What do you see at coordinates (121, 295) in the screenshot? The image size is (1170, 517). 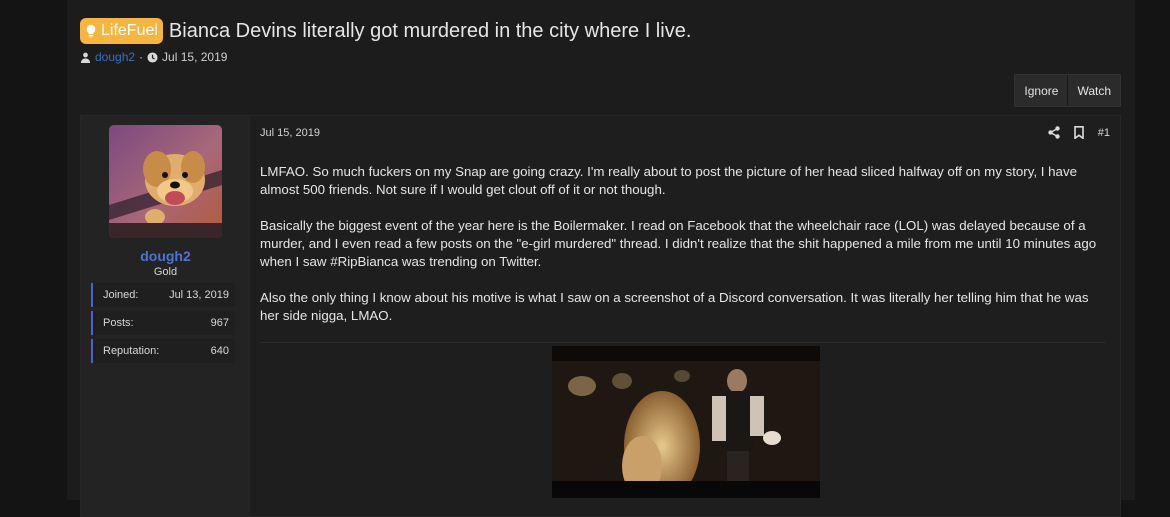 I see `stat-label: Joined:` at bounding box center [121, 295].